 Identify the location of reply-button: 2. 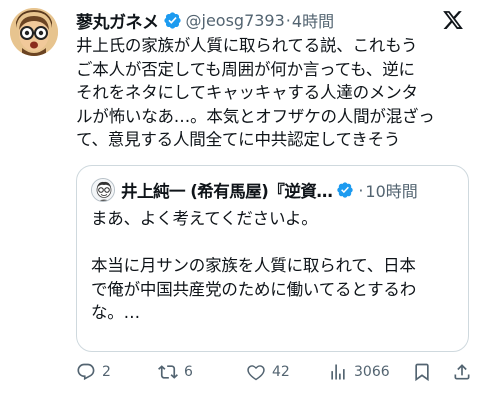
(93, 372).